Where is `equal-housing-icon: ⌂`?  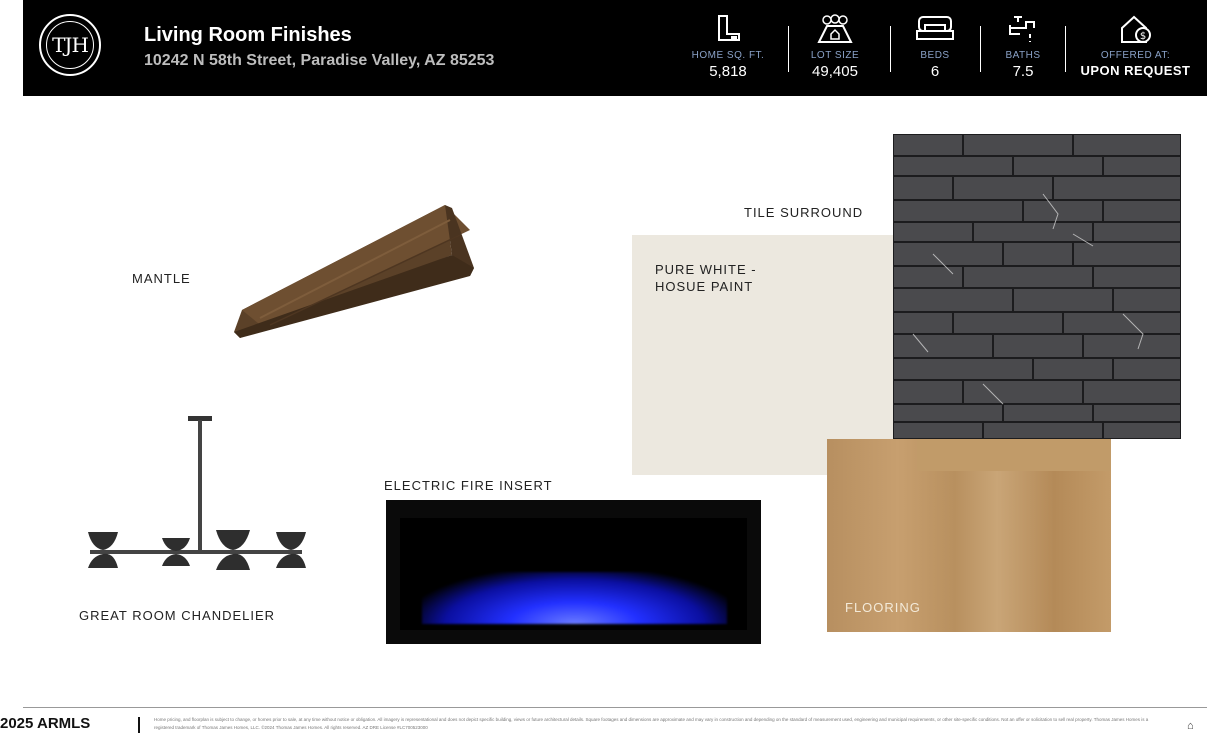
equal-housing-icon: ⌂ is located at coordinates (1190, 726).